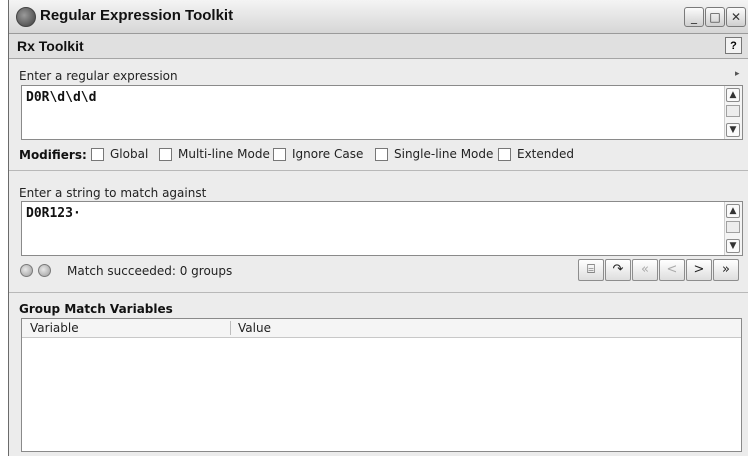 This screenshot has height=456, width=748. Describe the element at coordinates (672, 270) in the screenshot. I see `previous-match-button: <` at that location.